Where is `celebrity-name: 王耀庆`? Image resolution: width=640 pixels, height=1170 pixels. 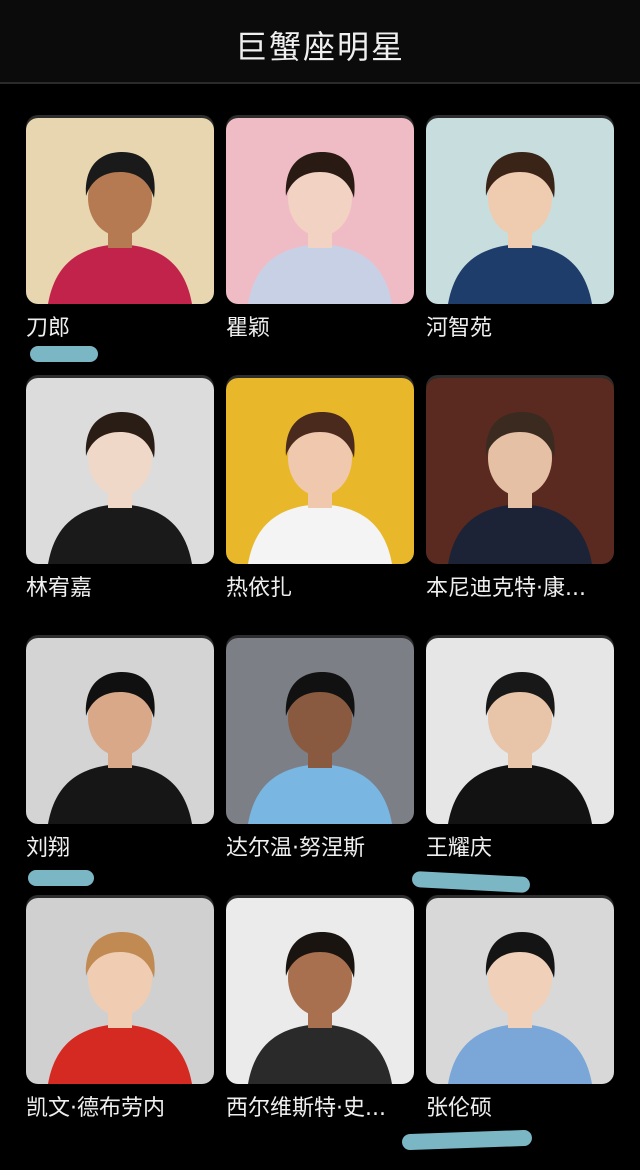 celebrity-name: 王耀庆 is located at coordinates (520, 849).